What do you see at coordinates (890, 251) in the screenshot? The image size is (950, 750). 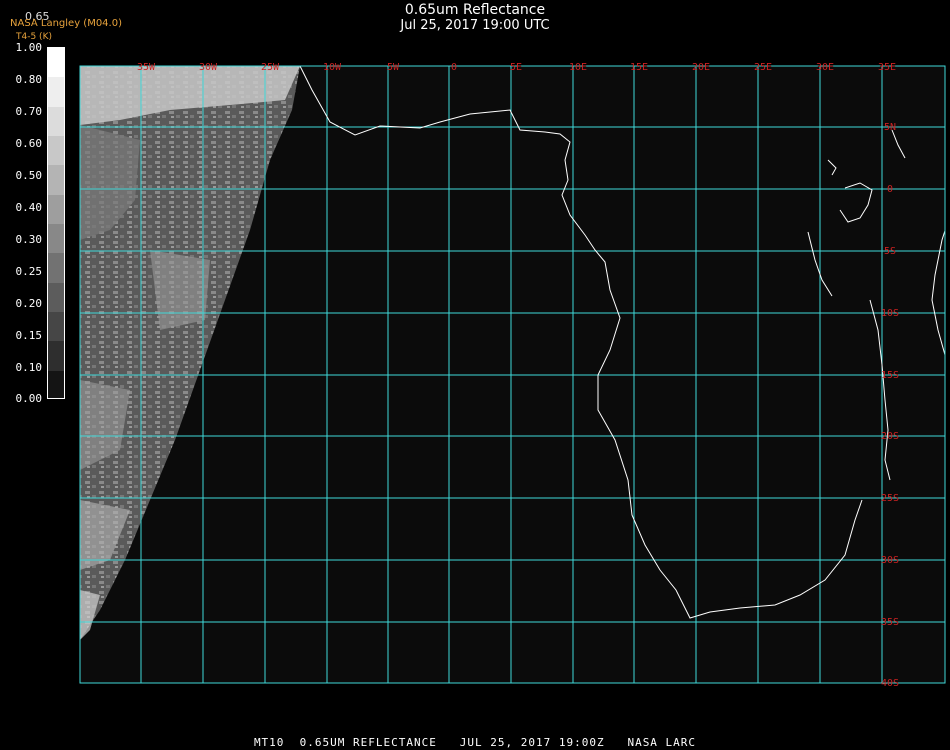 I see `latitude-label: 5S` at bounding box center [890, 251].